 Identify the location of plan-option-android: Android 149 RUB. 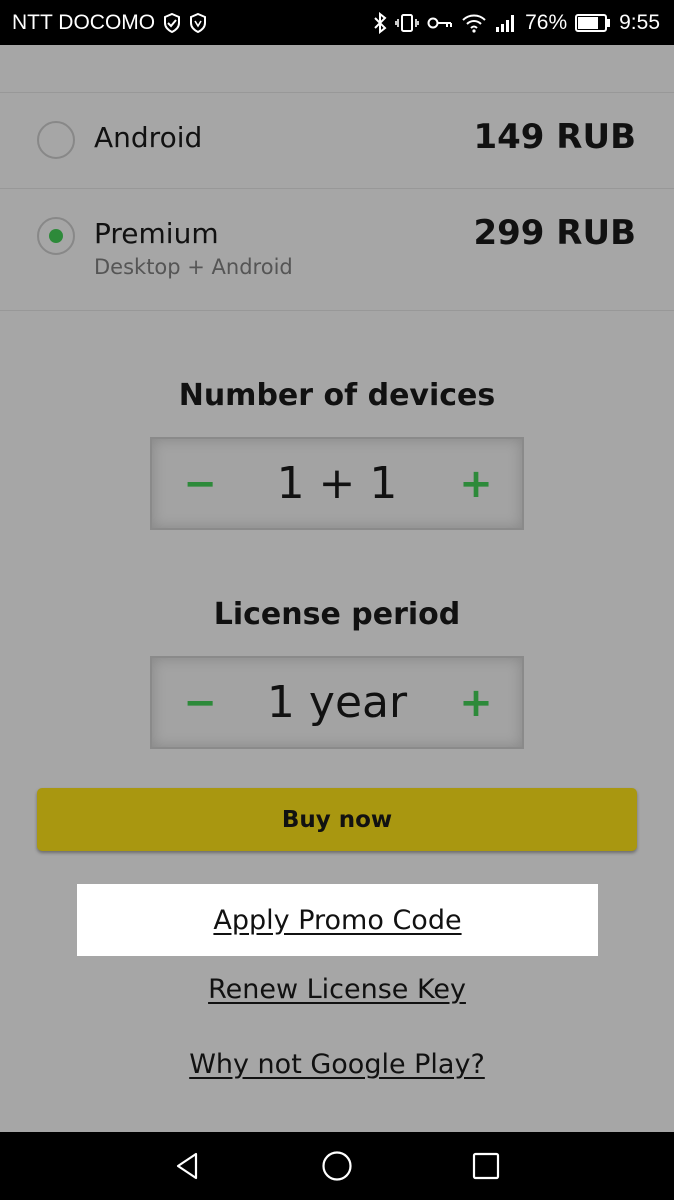
(337, 140).